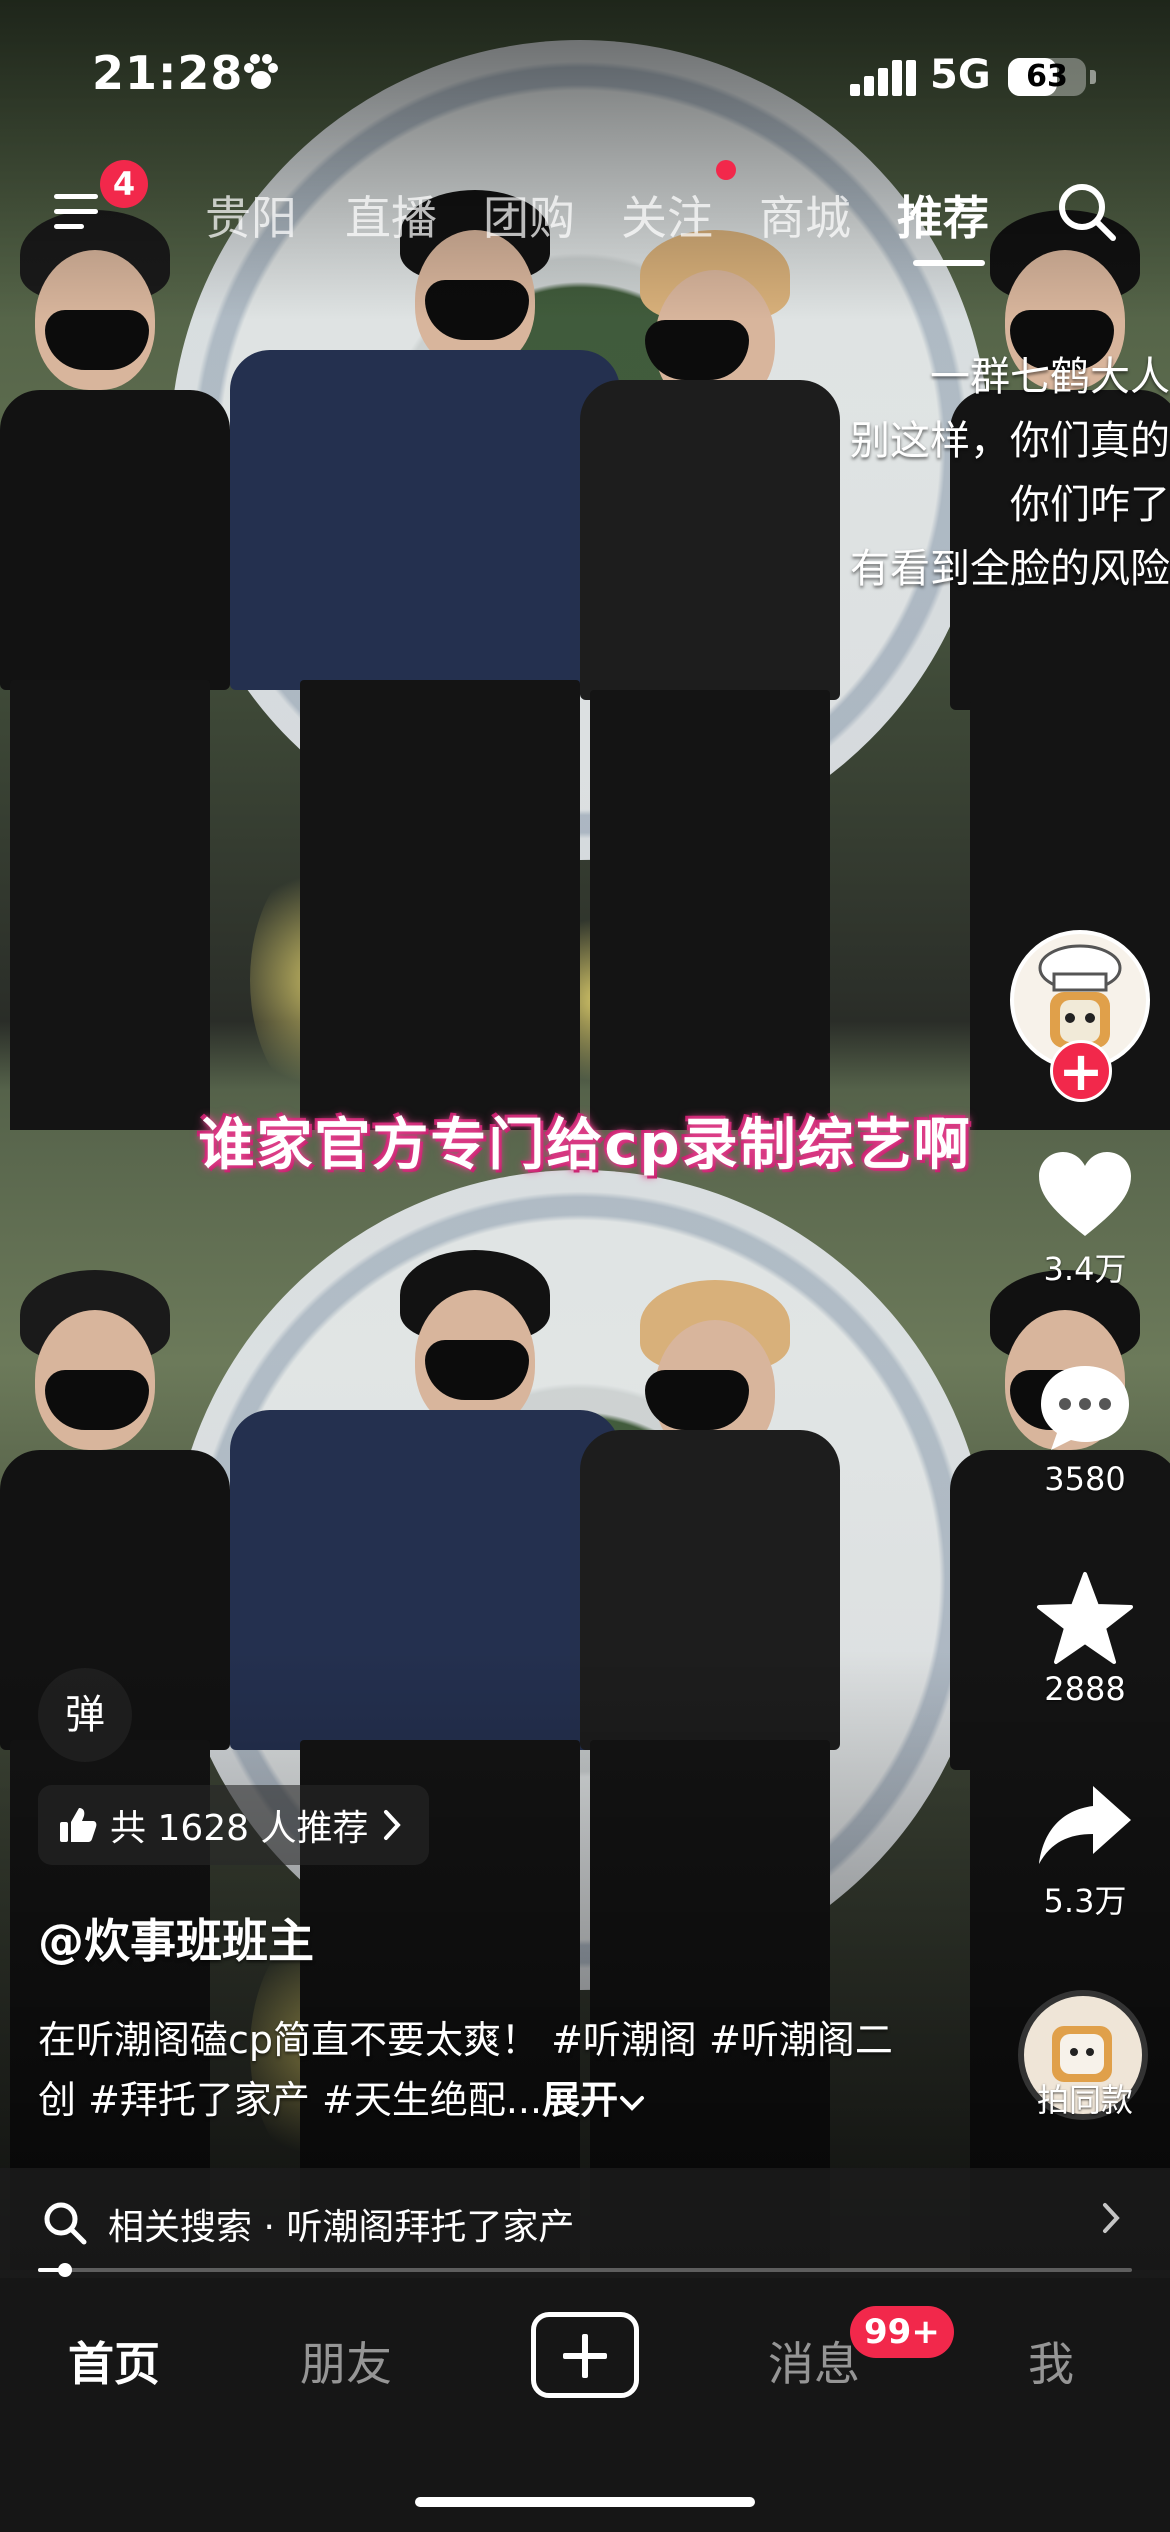  I want to click on battery-level: 63, so click(1047, 76).